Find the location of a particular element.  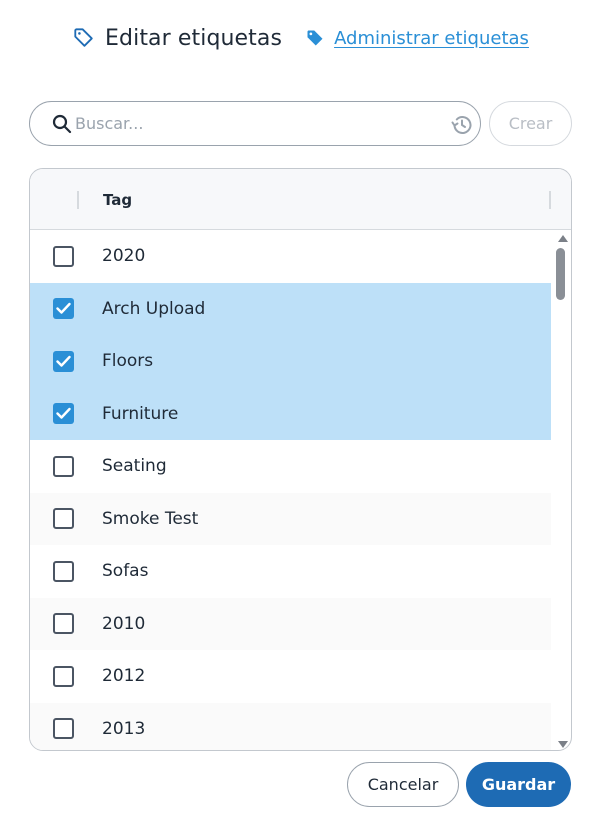

search-input is located at coordinates (260, 123).